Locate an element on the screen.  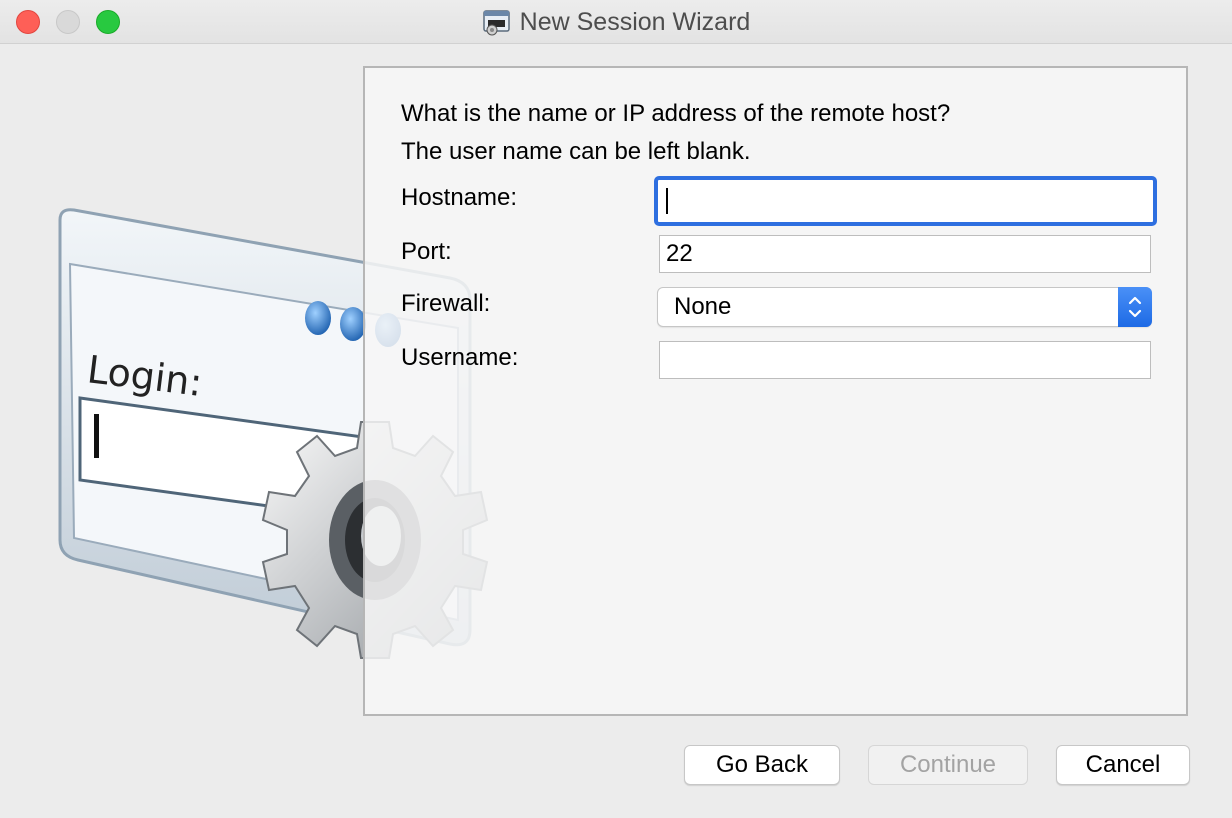
updown-chevron-icon is located at coordinates (1135, 307).